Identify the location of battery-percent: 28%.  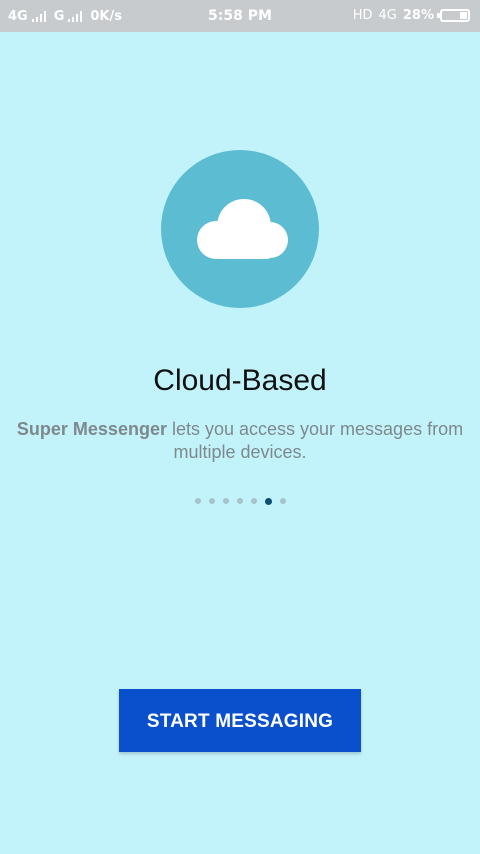
(418, 15).